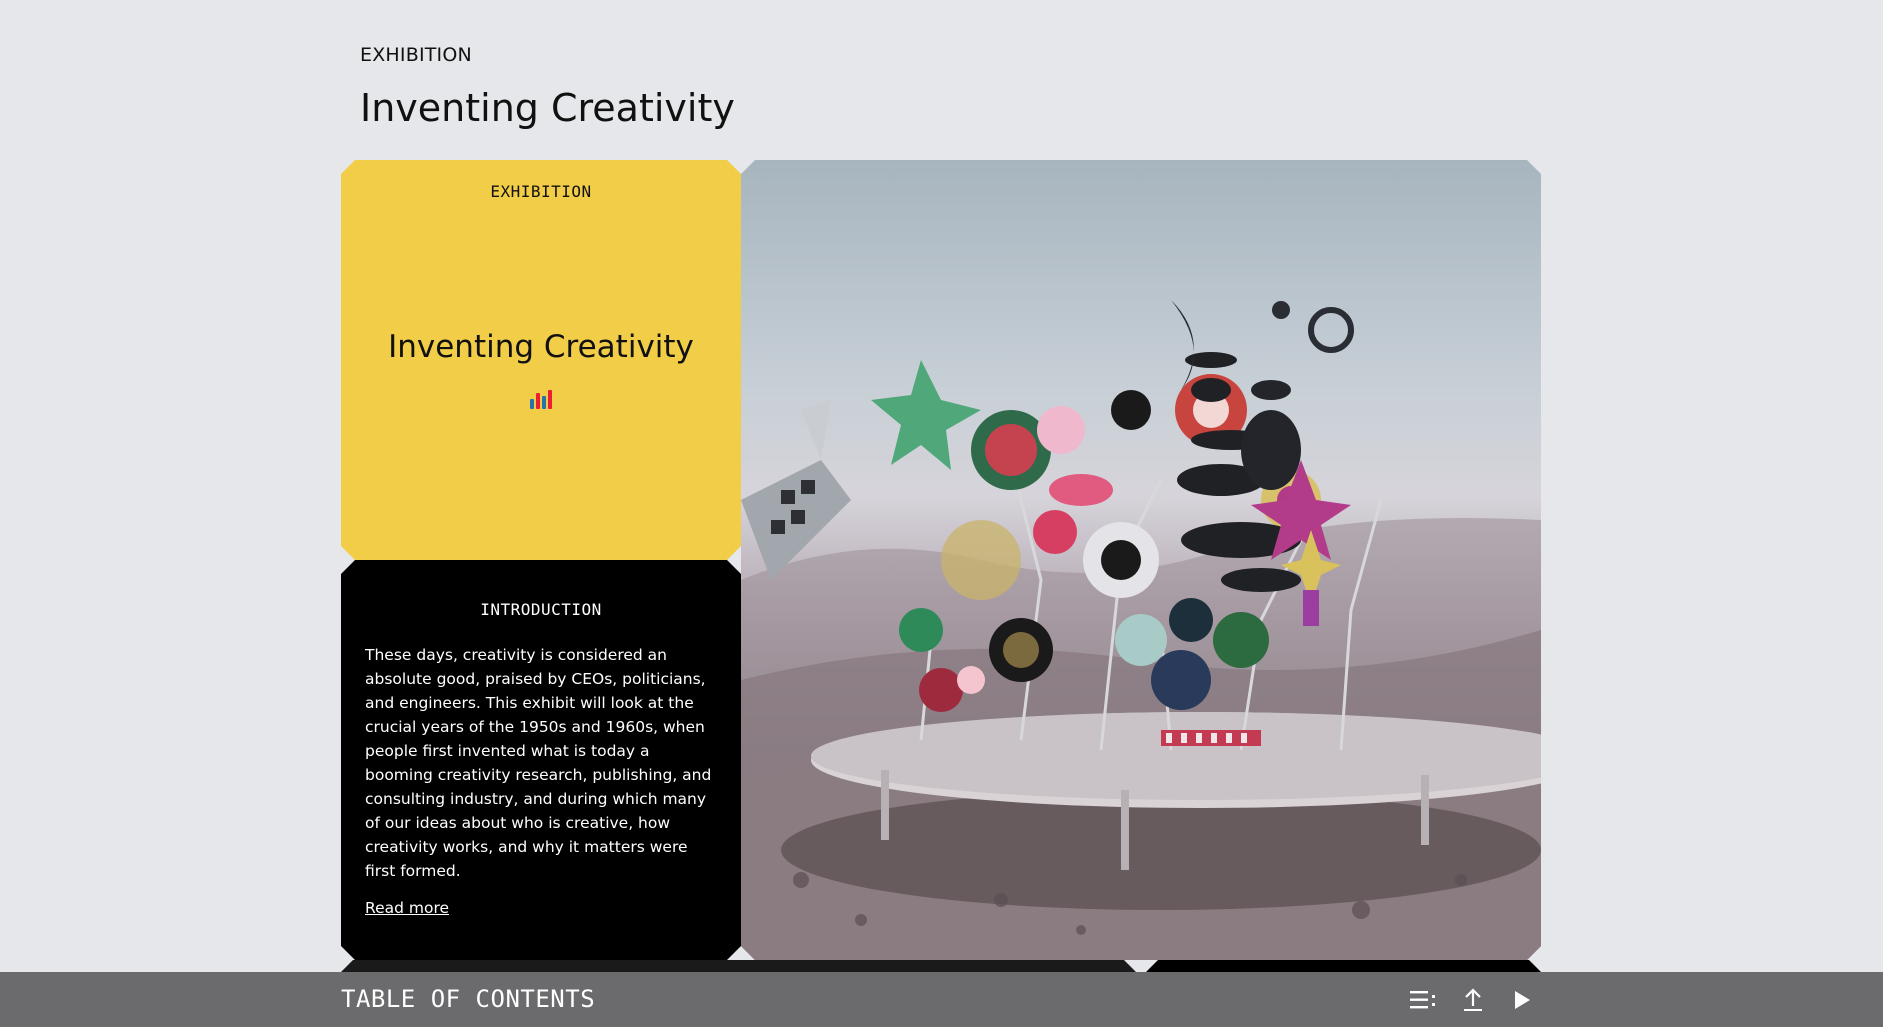 This screenshot has width=1883, height=1027. I want to click on list-icon, so click(1424, 1000).